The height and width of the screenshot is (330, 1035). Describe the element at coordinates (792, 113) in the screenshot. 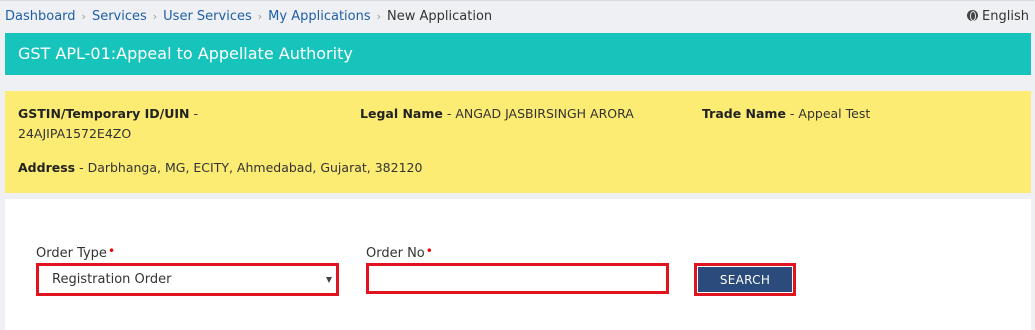

I see `trade-name-dash: -` at that location.